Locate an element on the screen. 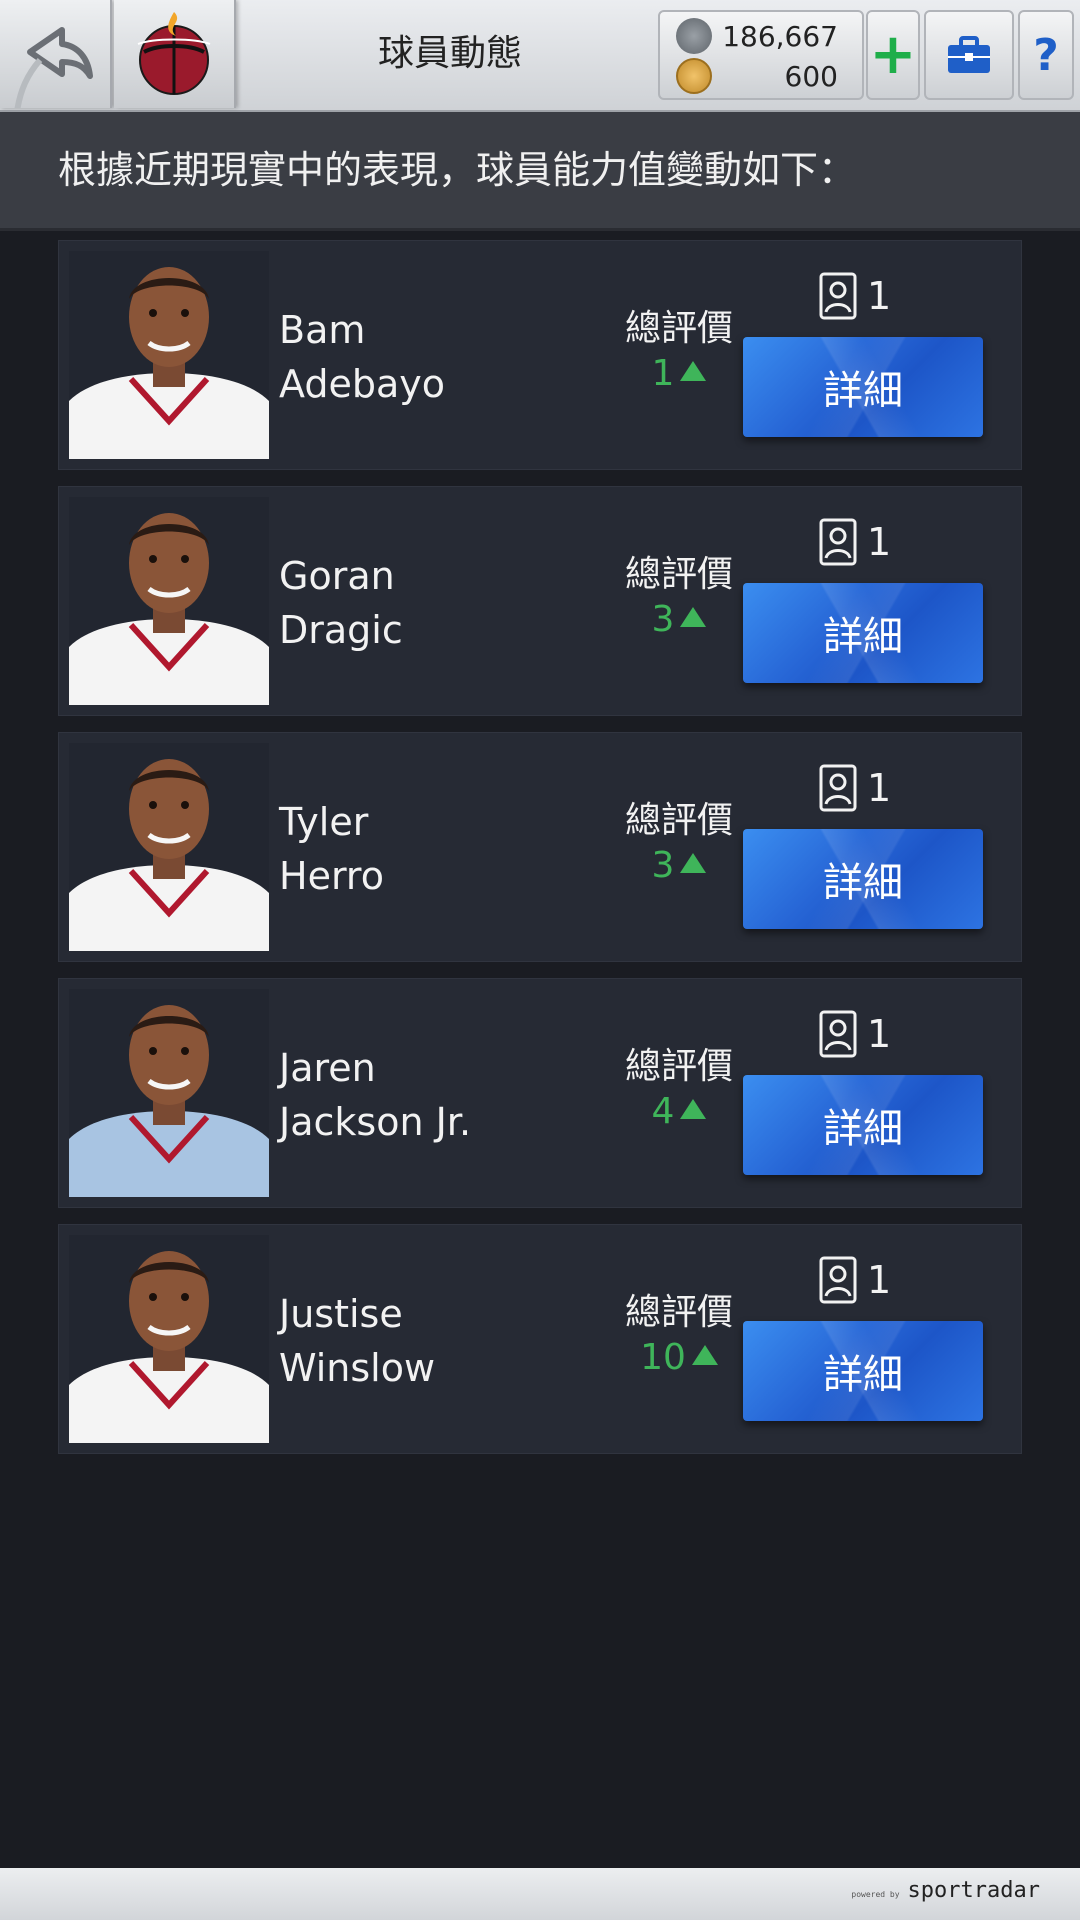 Image resolution: width=1080 pixels, height=1920 pixels. toolbox-button is located at coordinates (969, 55).